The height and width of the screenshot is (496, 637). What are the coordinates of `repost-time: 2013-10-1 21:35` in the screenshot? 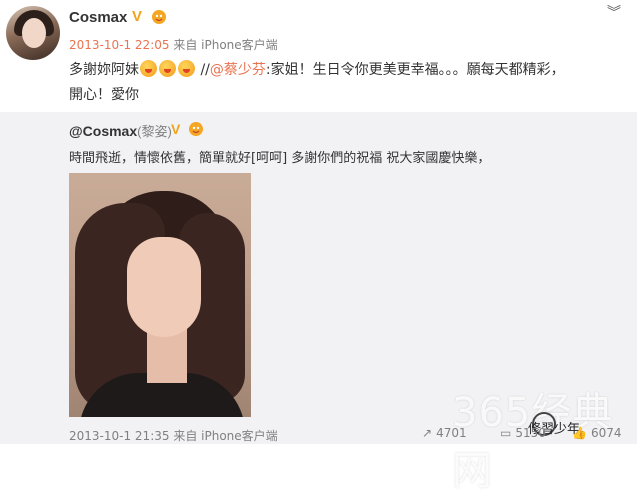 It's located at (119, 436).